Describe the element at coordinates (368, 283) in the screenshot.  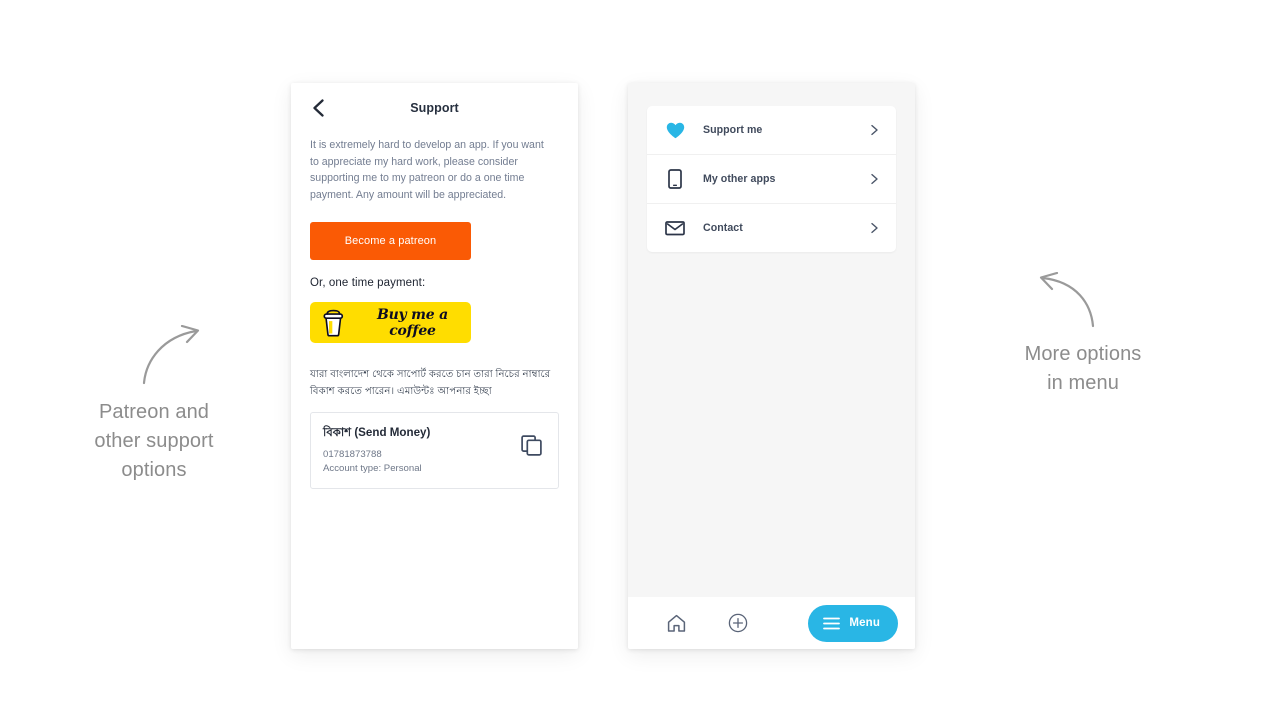
I see `one-time-payment-label: Or, one time payment:` at that location.